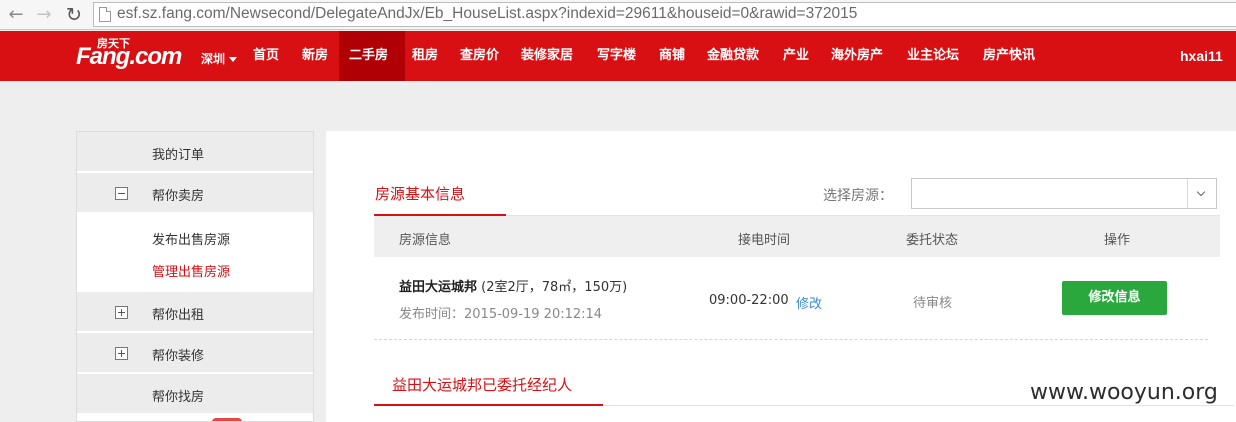 This screenshot has width=1236, height=422. I want to click on new-badge, so click(227, 419).